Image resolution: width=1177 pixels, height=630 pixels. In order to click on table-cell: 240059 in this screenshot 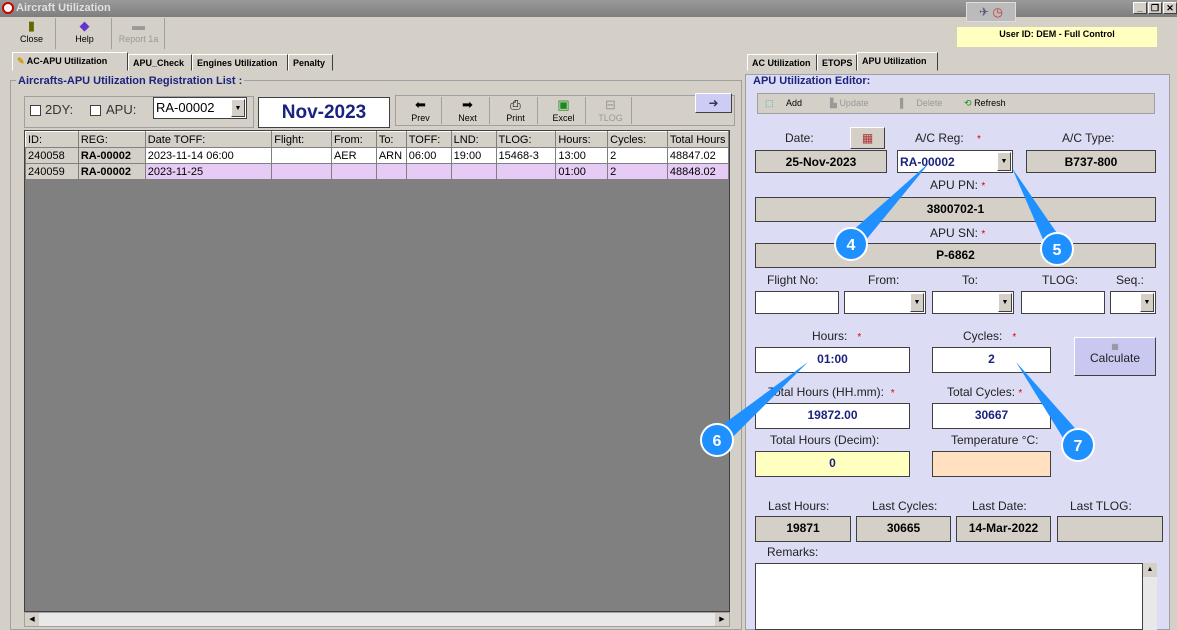, I will do `click(52, 171)`.